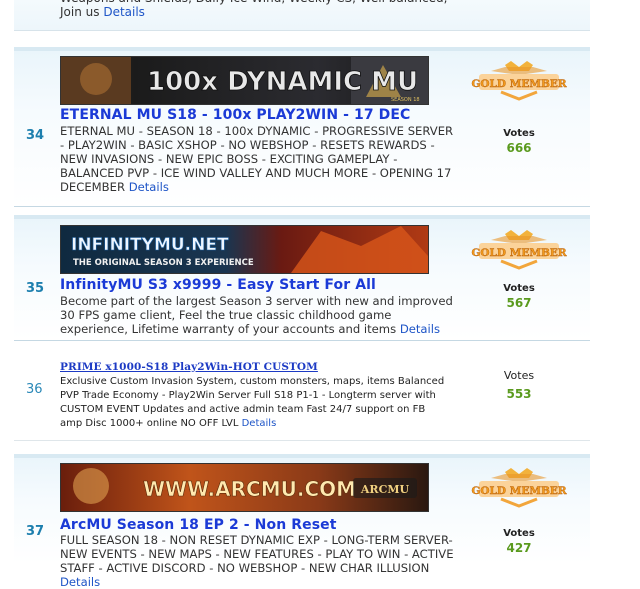 The height and width of the screenshot is (589, 640). I want to click on server-title-link: ETERNAL MU S18 - 100x PLAY2WIN - 17 DEC, so click(235, 115).